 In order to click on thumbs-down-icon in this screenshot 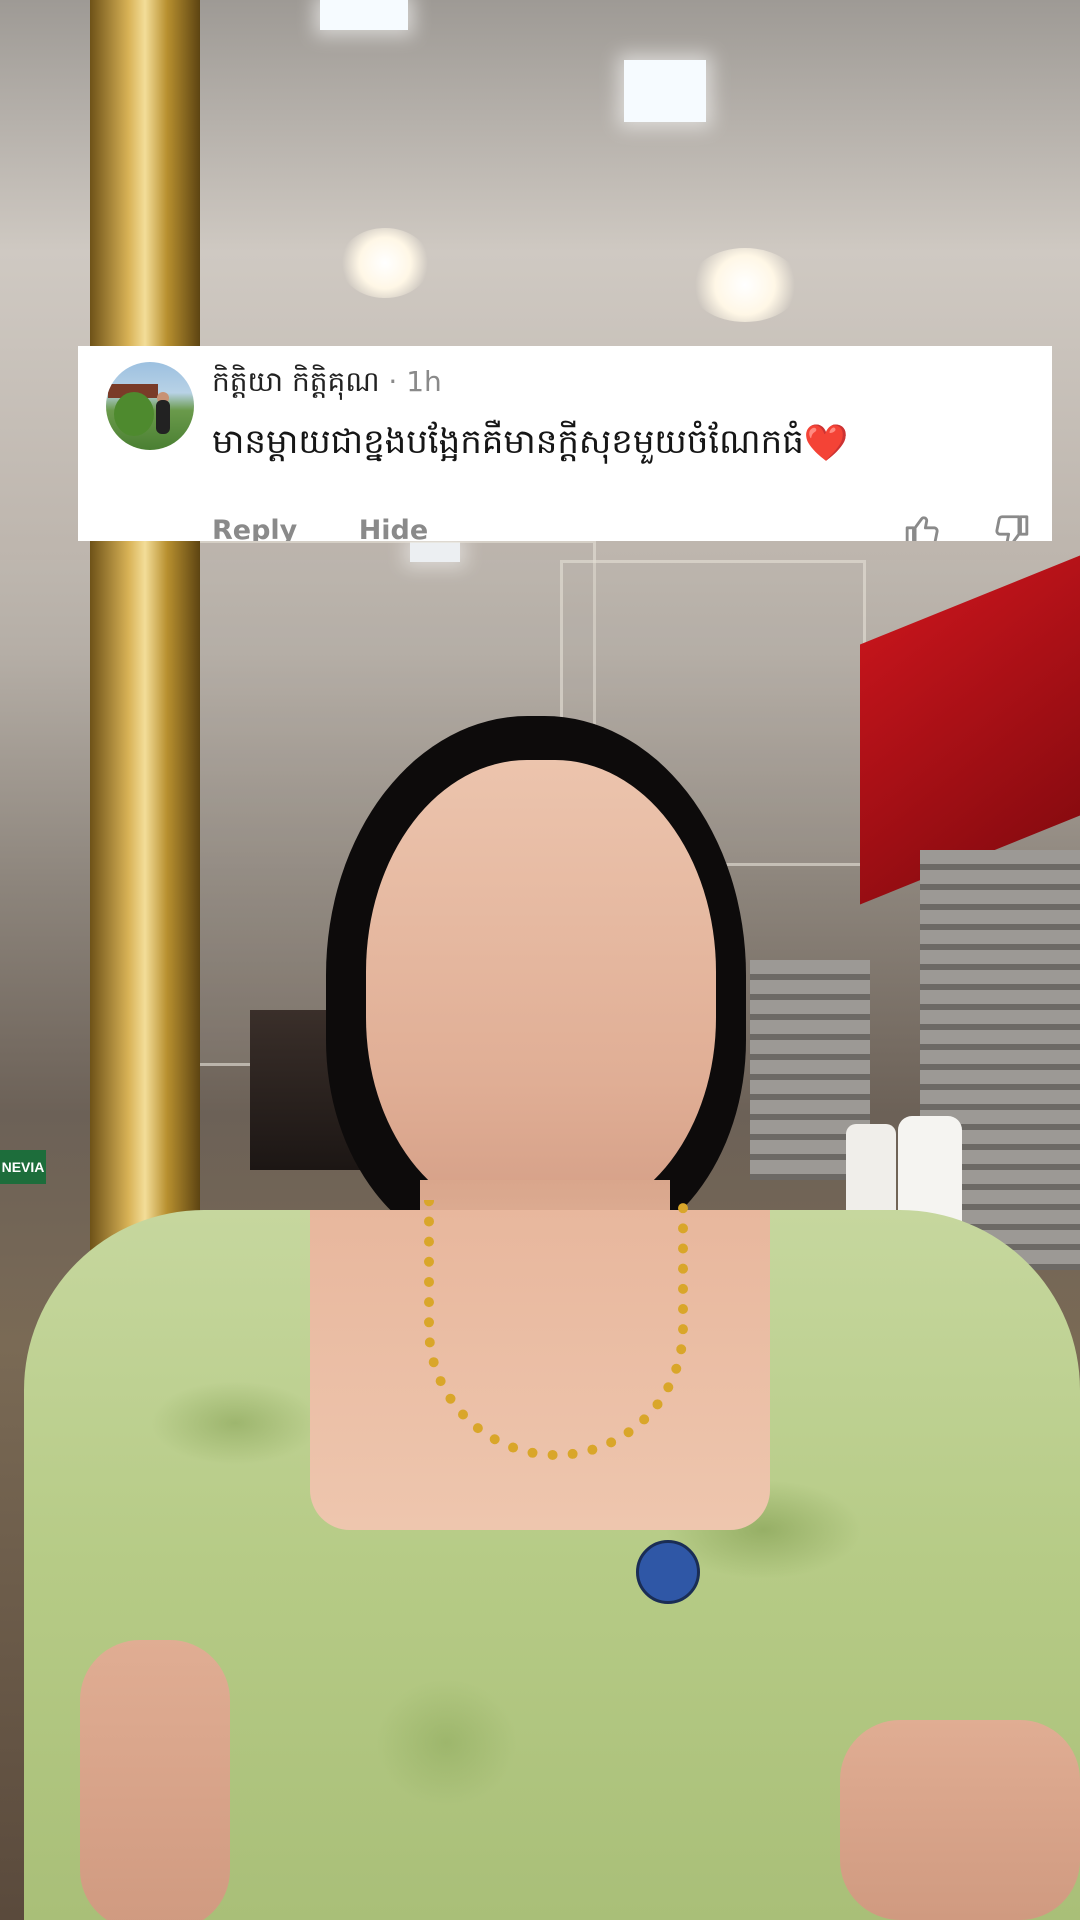, I will do `click(1011, 526)`.